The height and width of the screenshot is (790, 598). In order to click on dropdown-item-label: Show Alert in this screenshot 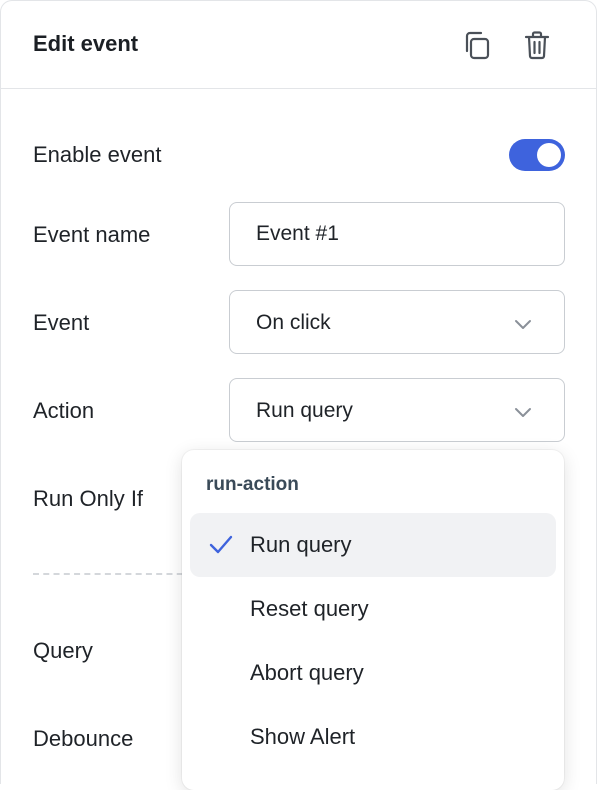, I will do `click(303, 736)`.